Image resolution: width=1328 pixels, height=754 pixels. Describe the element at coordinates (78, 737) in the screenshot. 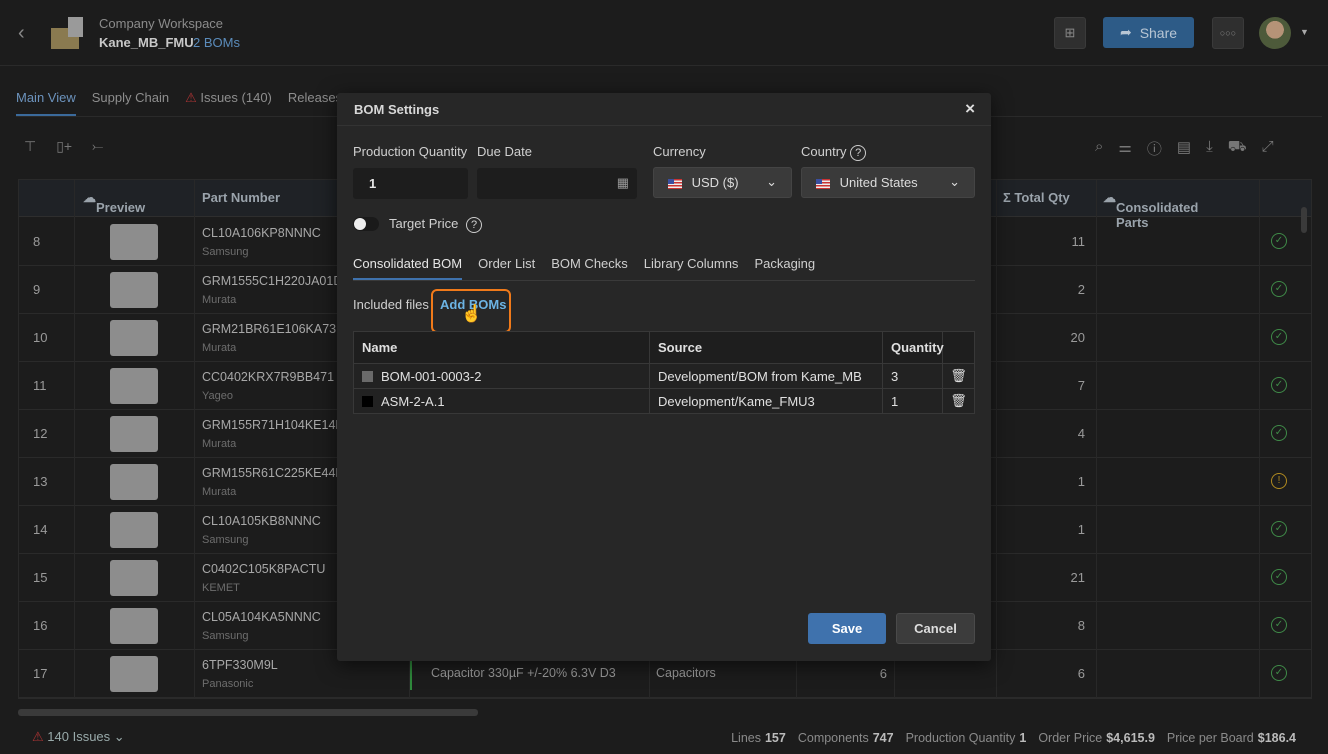

I see `issues-dropdown: ⚠ 140 Issues ⌄` at that location.